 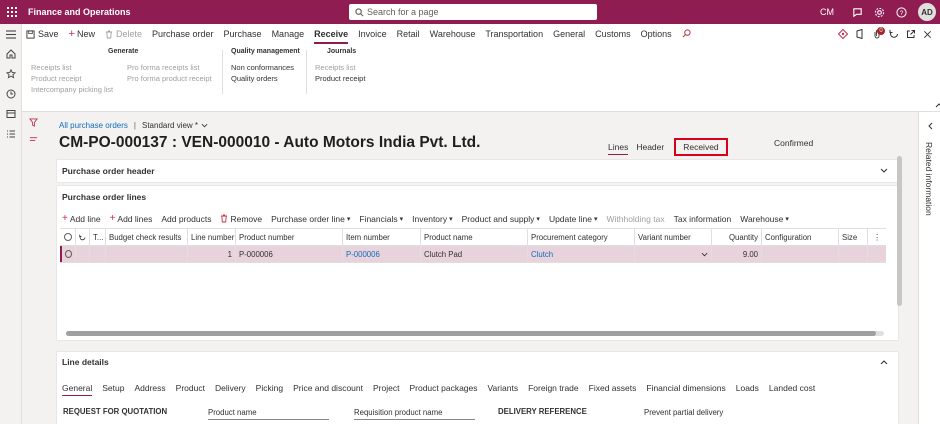 What do you see at coordinates (81, 218) in the screenshot?
I see `add-line-button: + Add line` at bounding box center [81, 218].